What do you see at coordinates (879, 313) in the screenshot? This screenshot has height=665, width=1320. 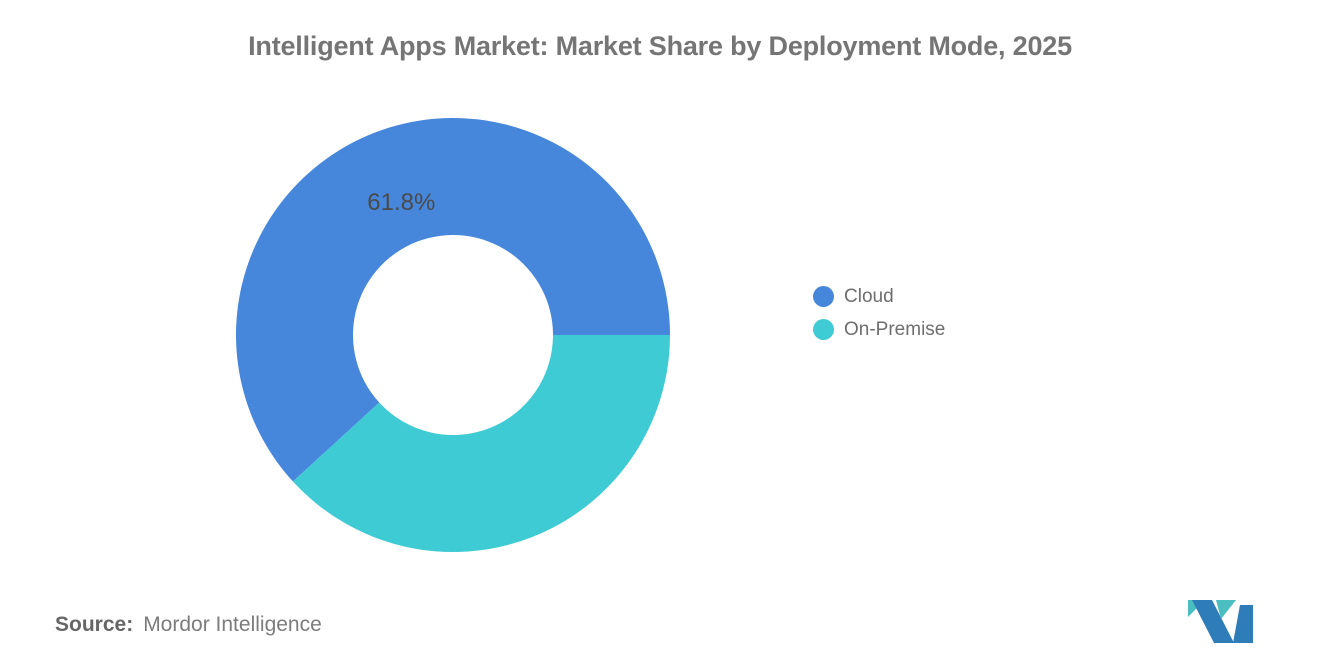 I see `legend: Cloud On-Premise` at bounding box center [879, 313].